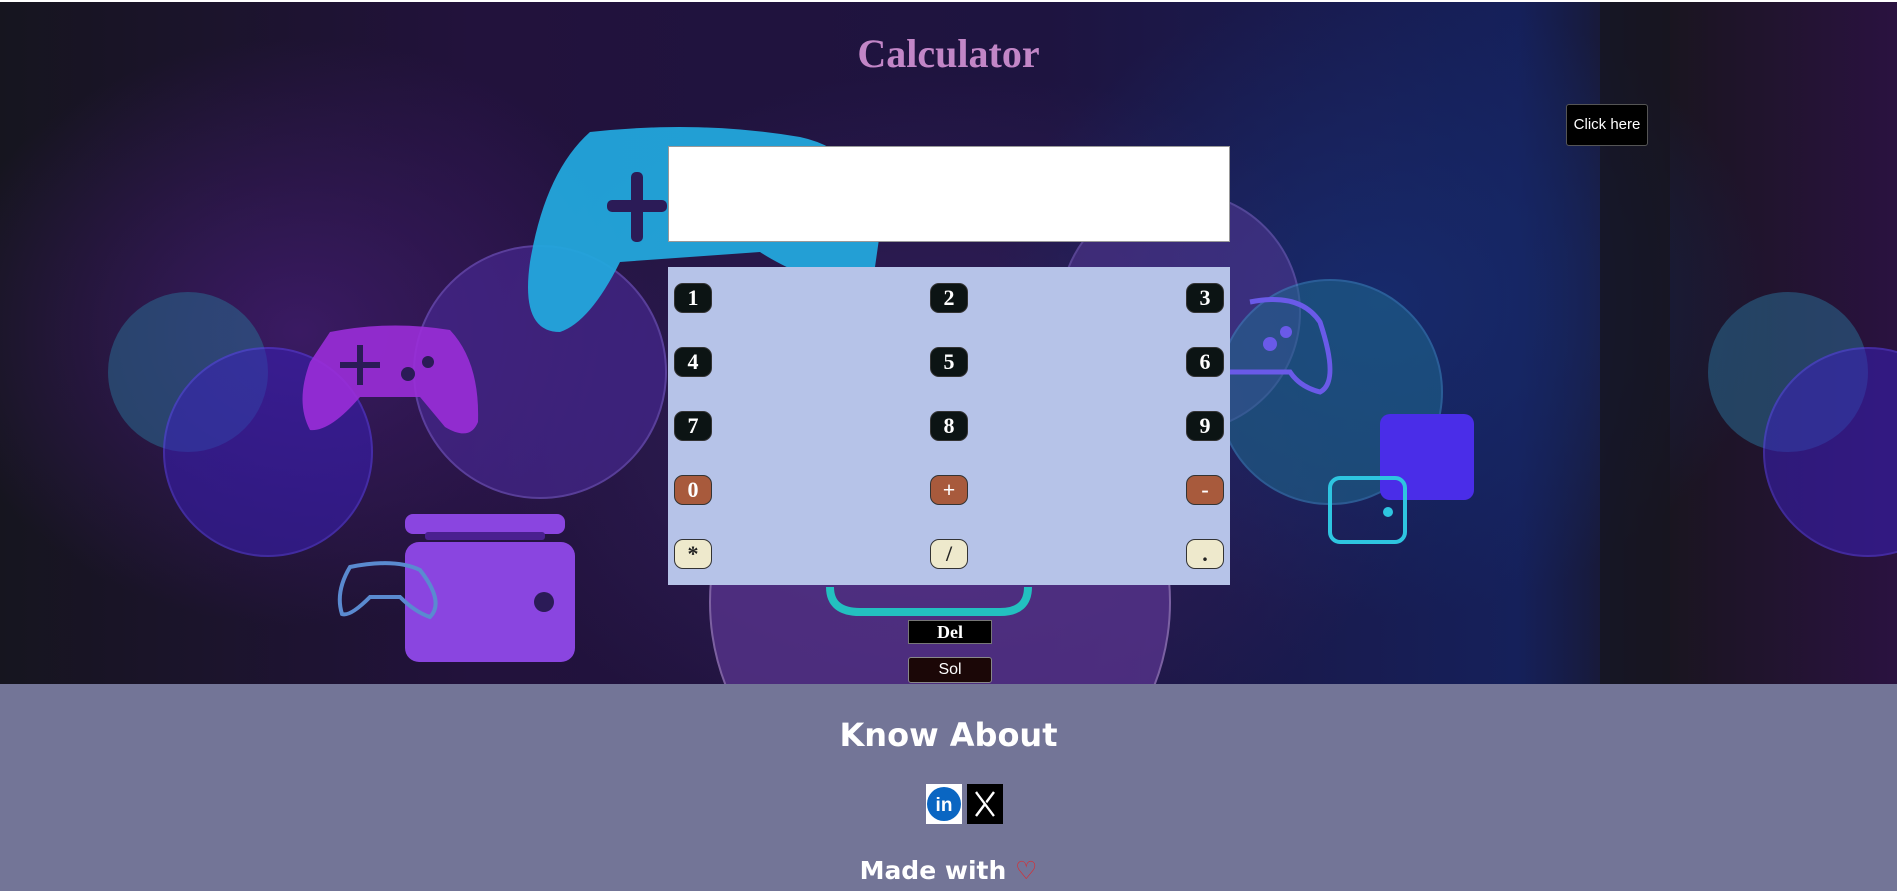  I want to click on made-with-label: Made with, so click(933, 870).